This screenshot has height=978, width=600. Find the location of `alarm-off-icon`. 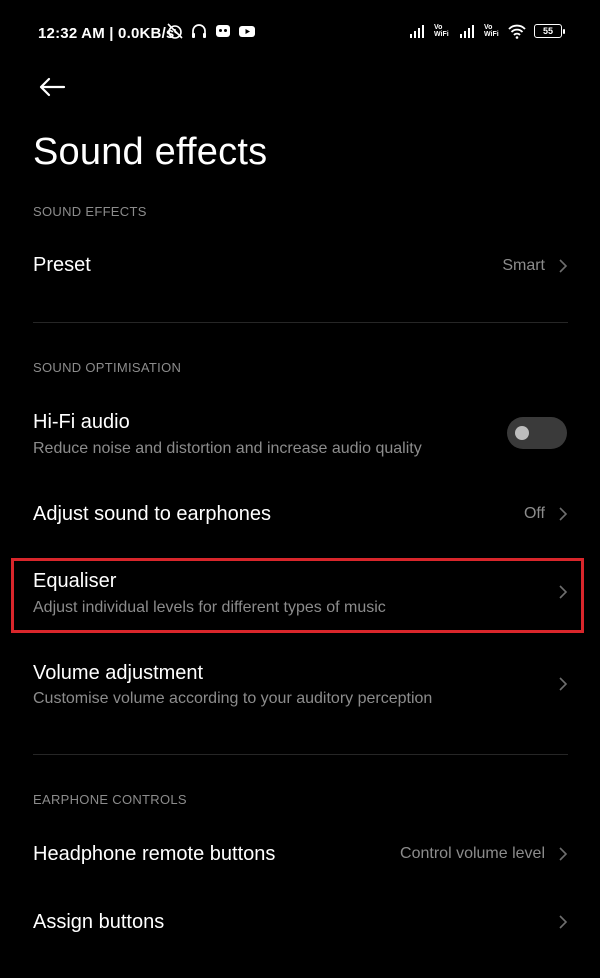

alarm-off-icon is located at coordinates (175, 31).